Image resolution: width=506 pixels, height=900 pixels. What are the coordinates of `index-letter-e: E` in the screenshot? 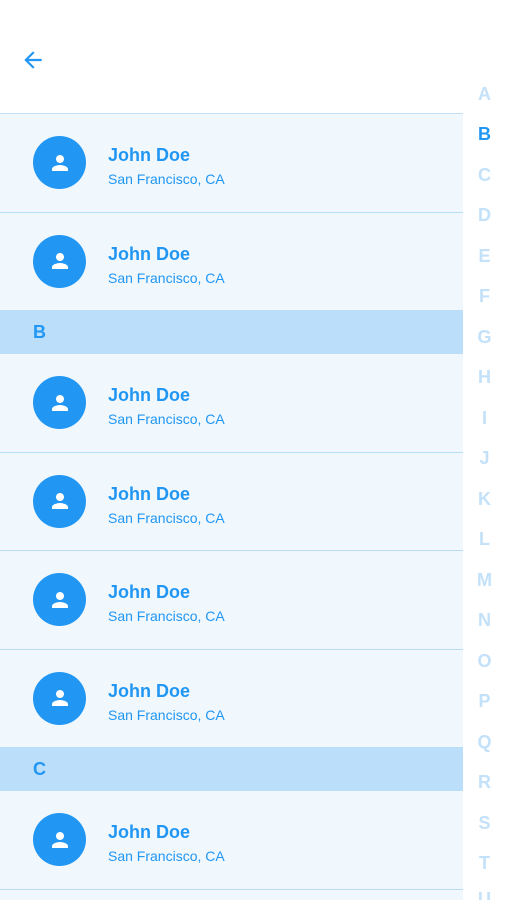 It's located at (484, 256).